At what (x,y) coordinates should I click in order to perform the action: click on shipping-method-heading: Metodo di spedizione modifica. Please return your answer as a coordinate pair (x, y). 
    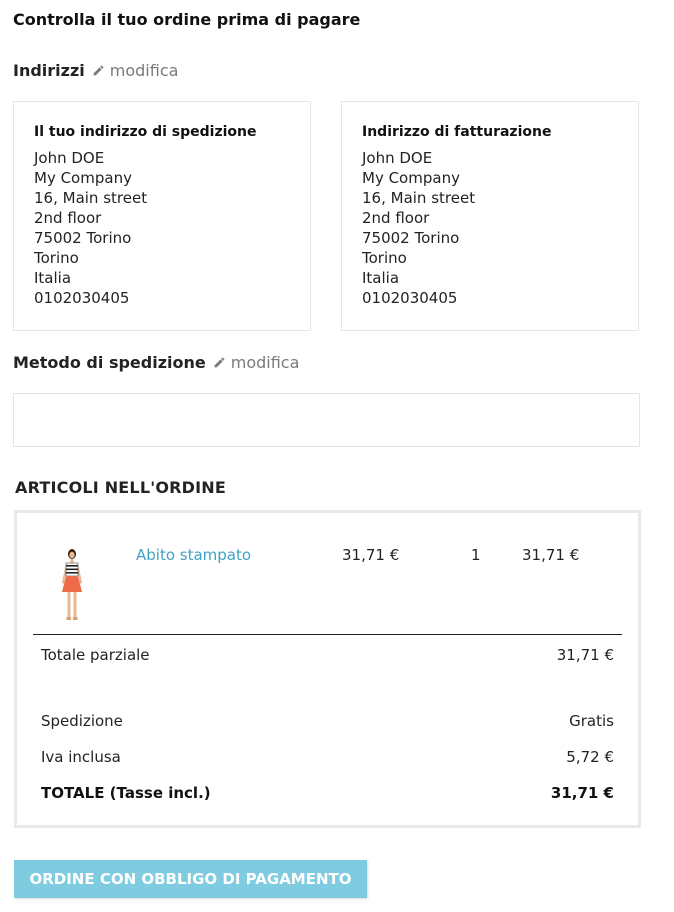
    Looking at the image, I should click on (156, 362).